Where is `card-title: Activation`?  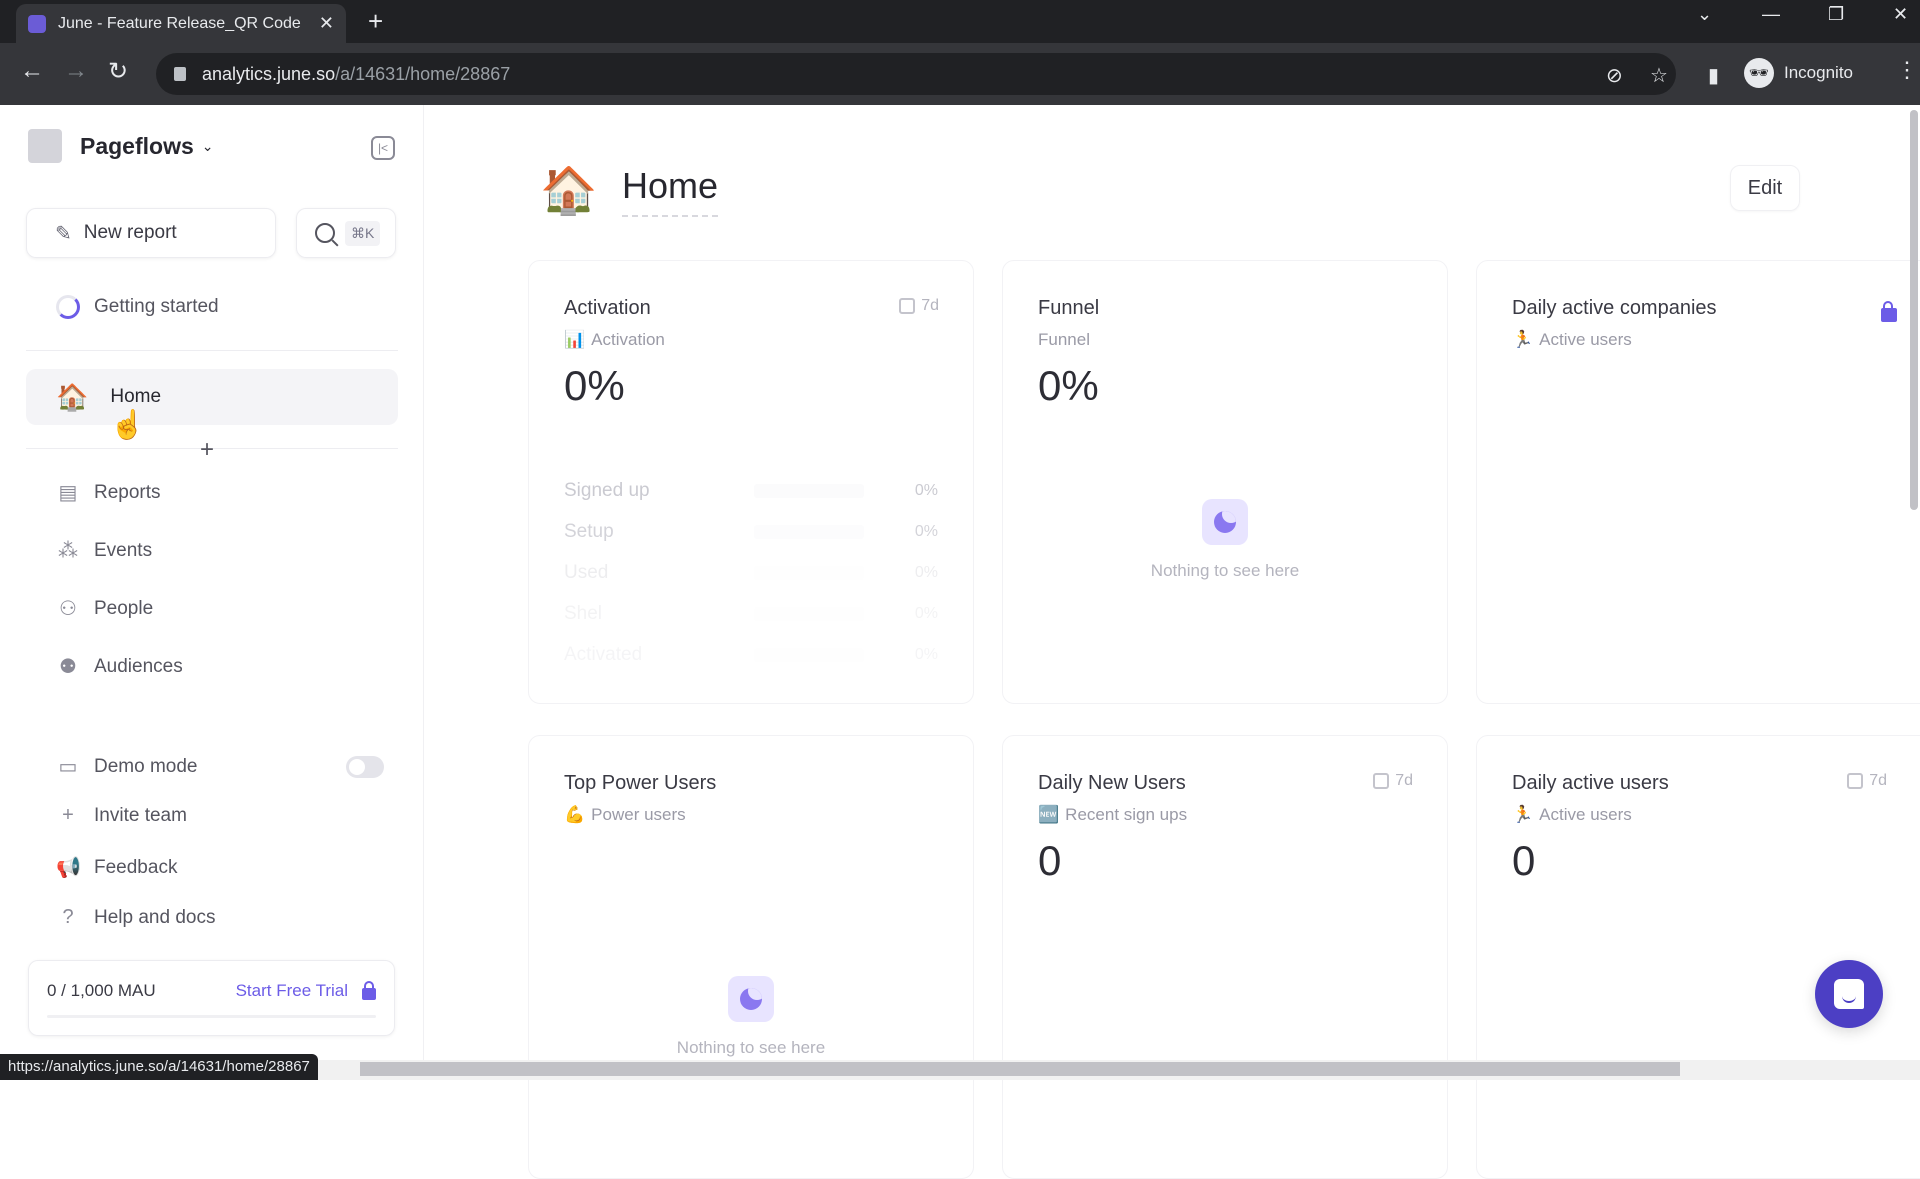
card-title: Activation is located at coordinates (607, 308).